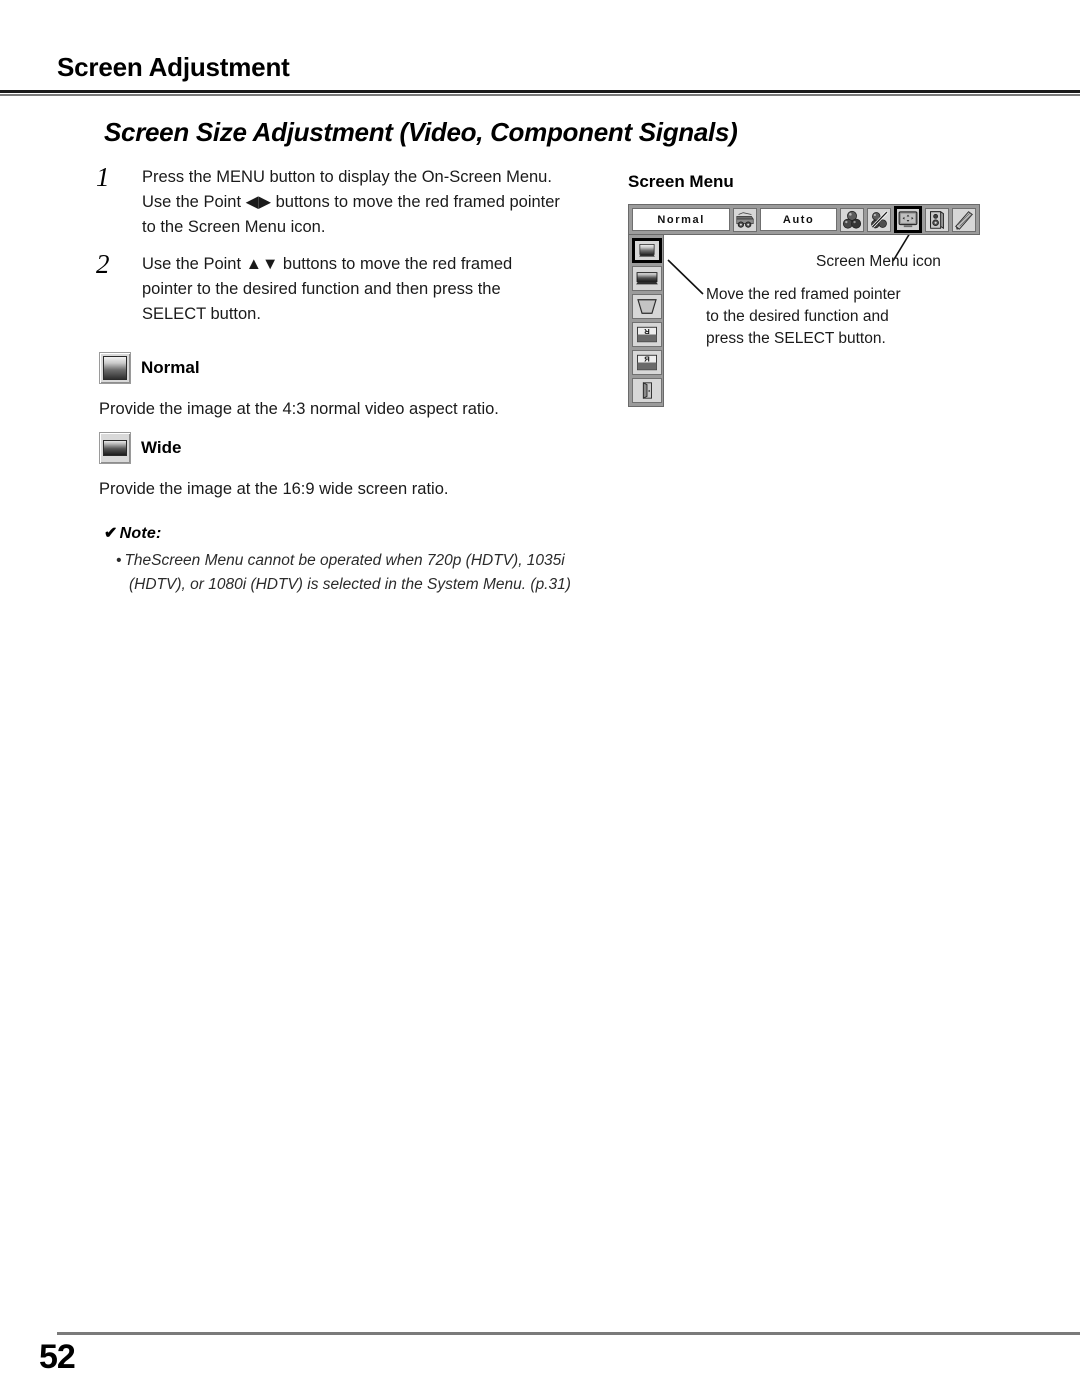 Image resolution: width=1080 pixels, height=1397 pixels. I want to click on running-header-title: Screen Adjustment, so click(173, 67).